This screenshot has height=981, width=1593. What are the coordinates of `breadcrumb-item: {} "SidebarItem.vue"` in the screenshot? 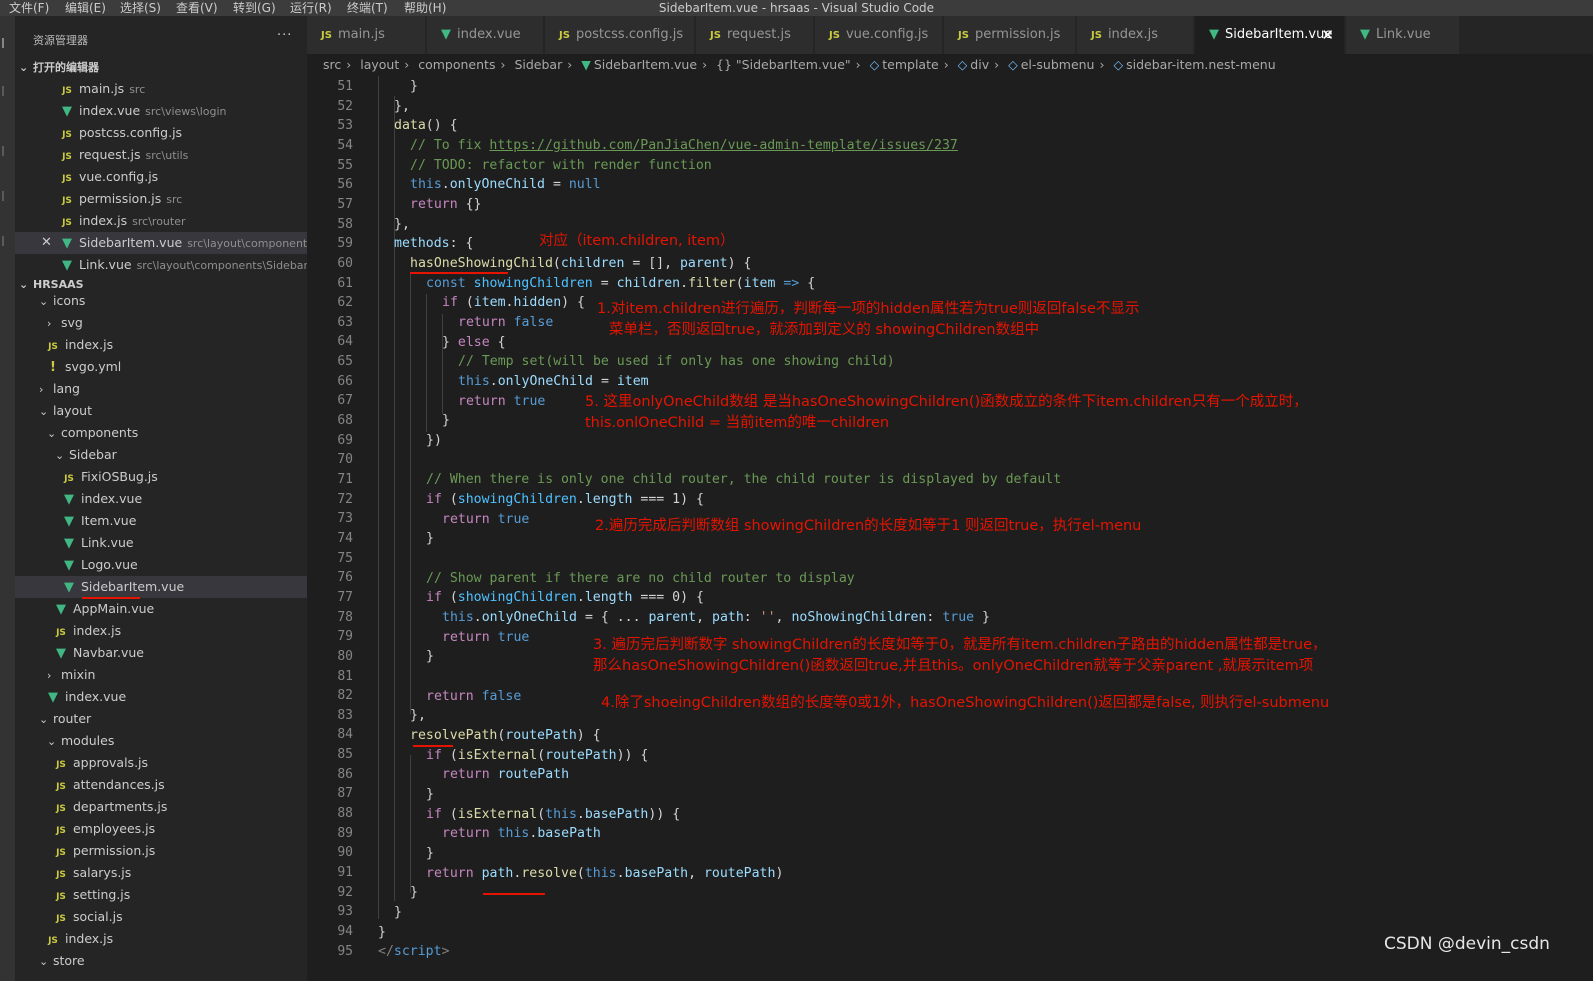 It's located at (783, 64).